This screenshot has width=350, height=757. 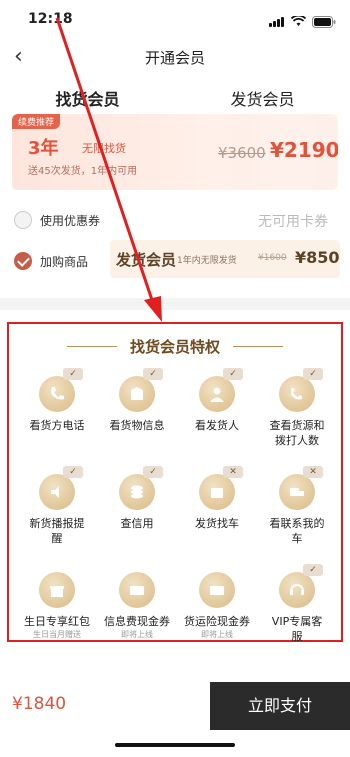 I want to click on cargo-icon: ✕, so click(x=221, y=488).